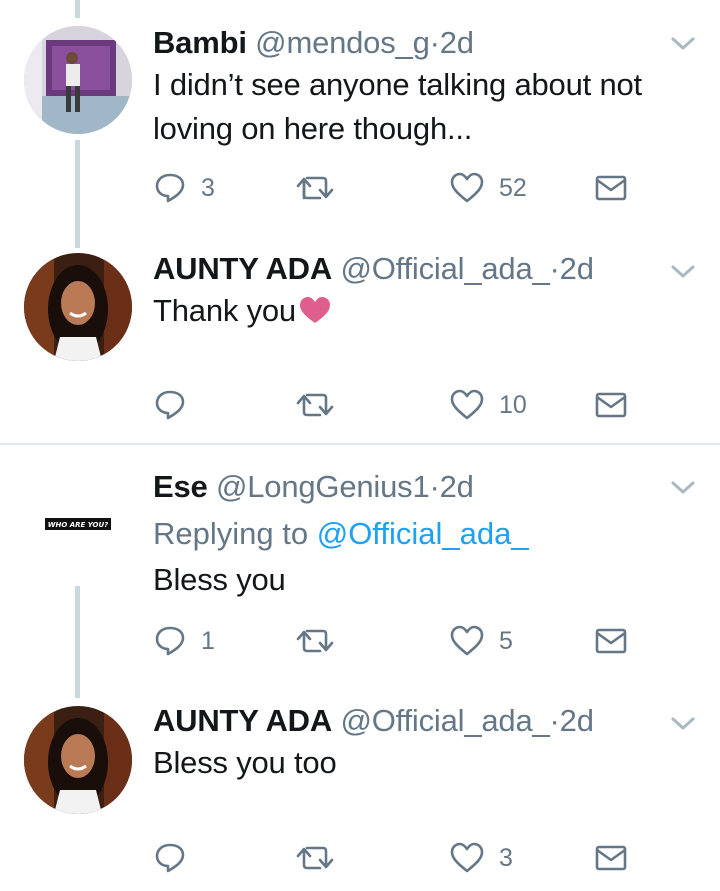 This screenshot has height=891, width=720. Describe the element at coordinates (403, 858) in the screenshot. I see `tweet-actions: 3` at that location.